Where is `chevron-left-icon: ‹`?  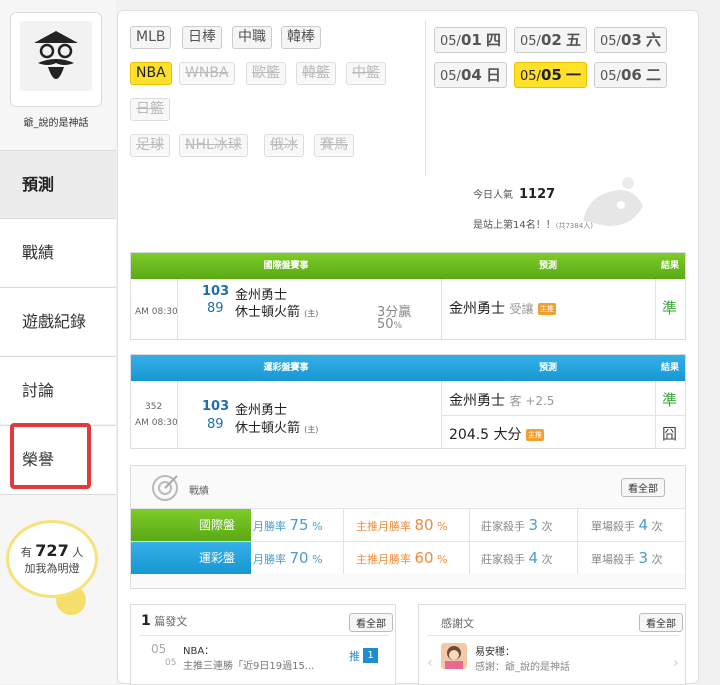 chevron-left-icon: ‹ is located at coordinates (430, 663).